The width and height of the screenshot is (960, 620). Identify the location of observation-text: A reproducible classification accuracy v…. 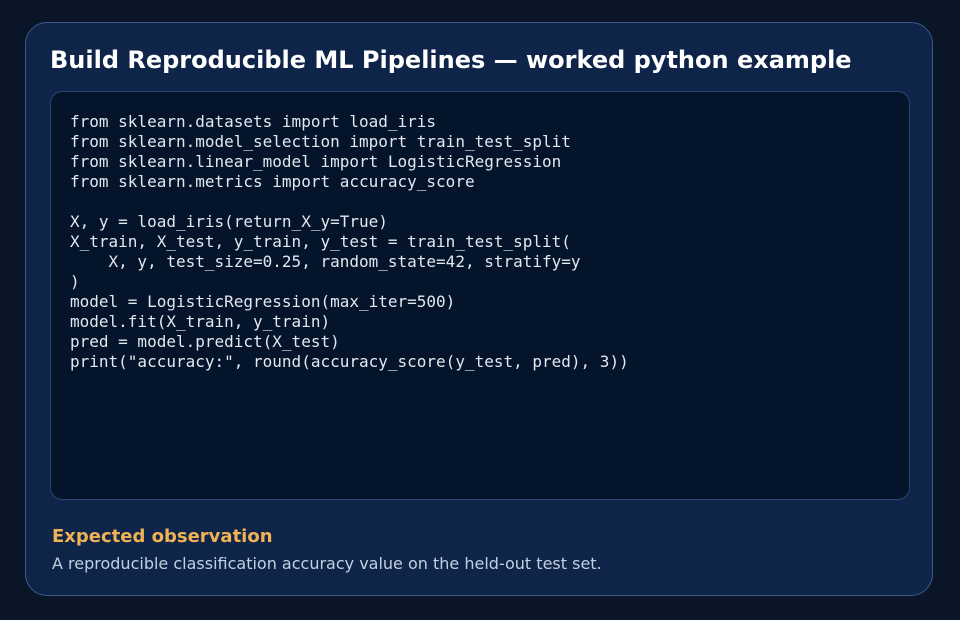
(327, 563).